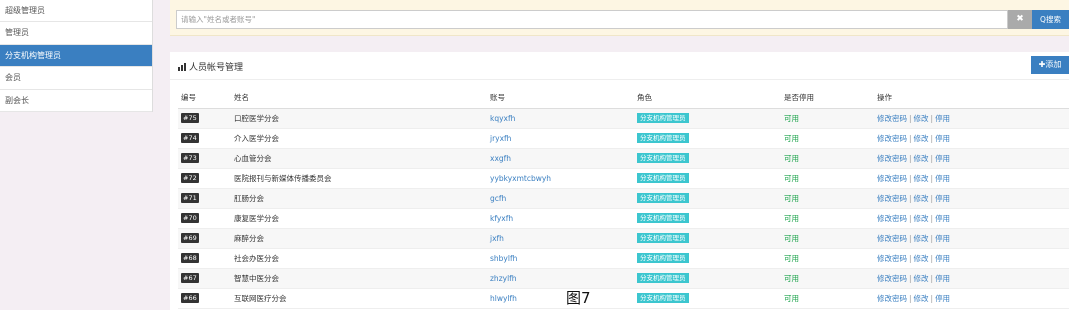 The image size is (1069, 310). What do you see at coordinates (563, 118) in the screenshot?
I see `row-account: kqyxfh` at bounding box center [563, 118].